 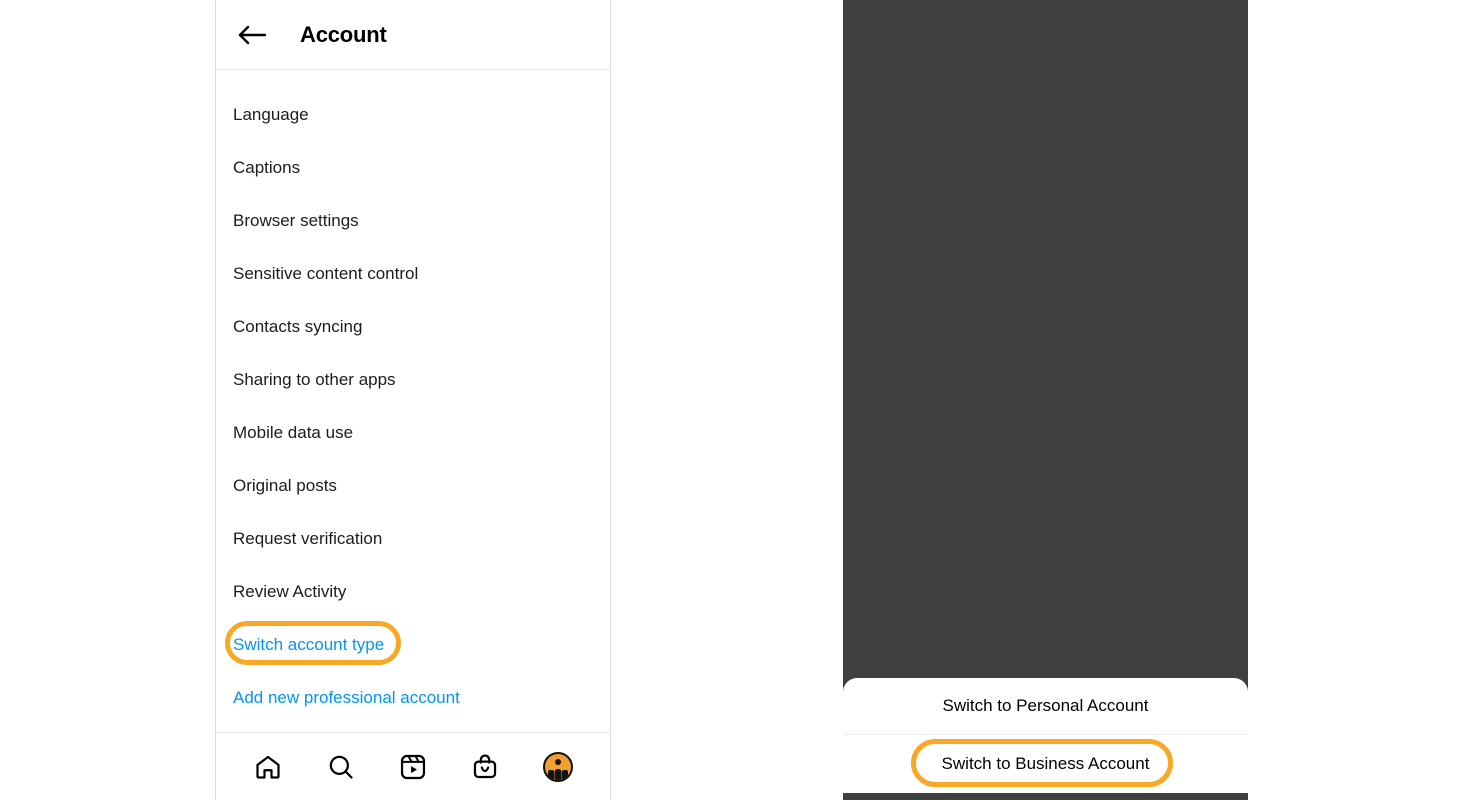 What do you see at coordinates (341, 767) in the screenshot?
I see `search-icon` at bounding box center [341, 767].